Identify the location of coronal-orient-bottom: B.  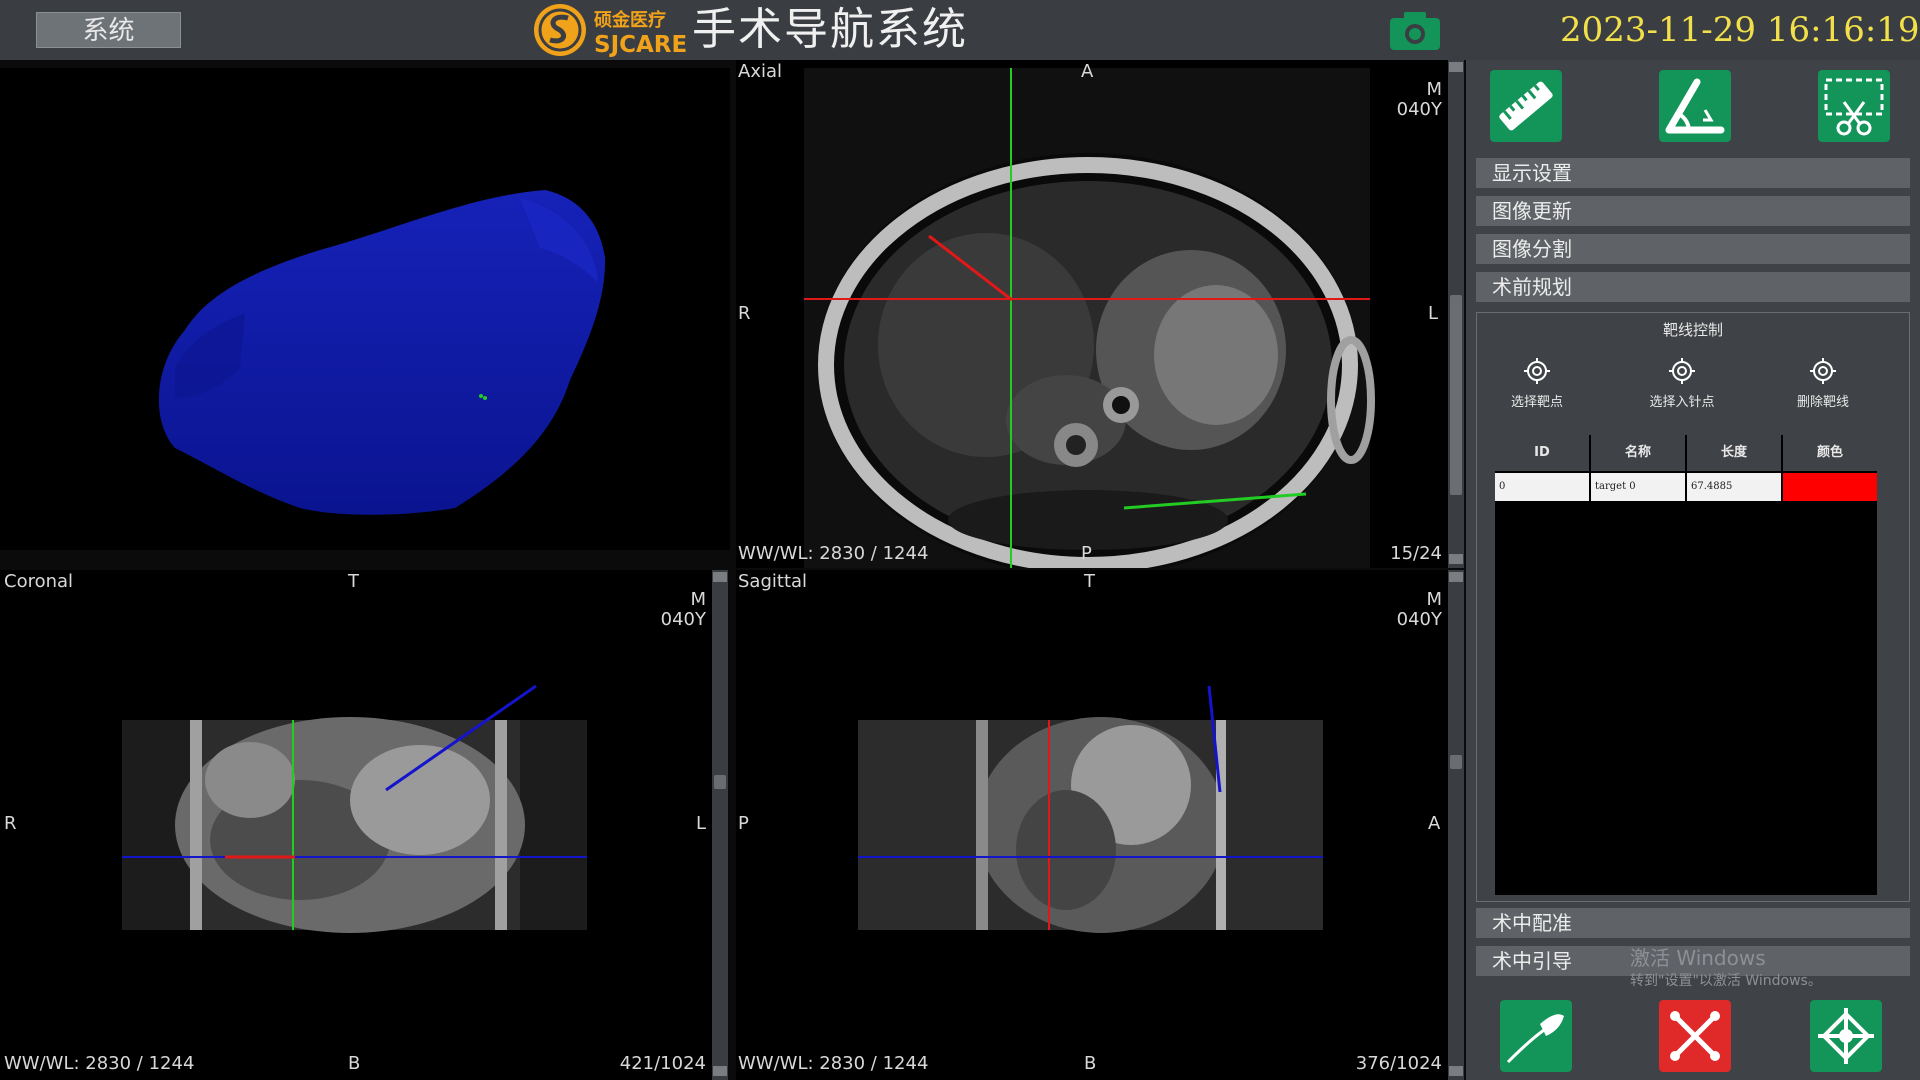
(354, 1063).